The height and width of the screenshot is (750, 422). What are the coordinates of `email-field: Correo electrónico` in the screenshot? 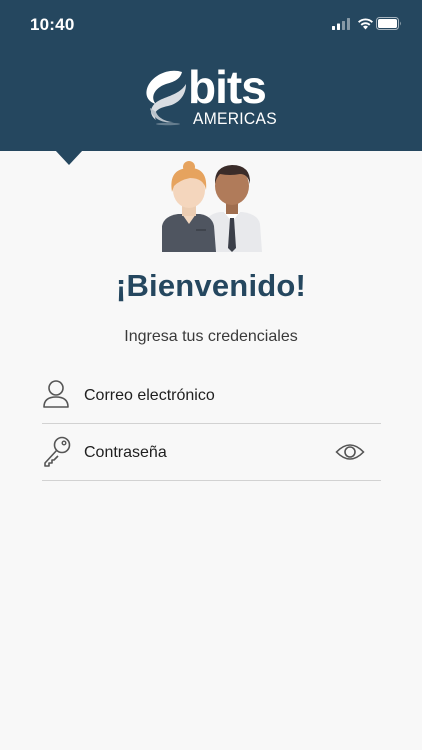 It's located at (211, 395).